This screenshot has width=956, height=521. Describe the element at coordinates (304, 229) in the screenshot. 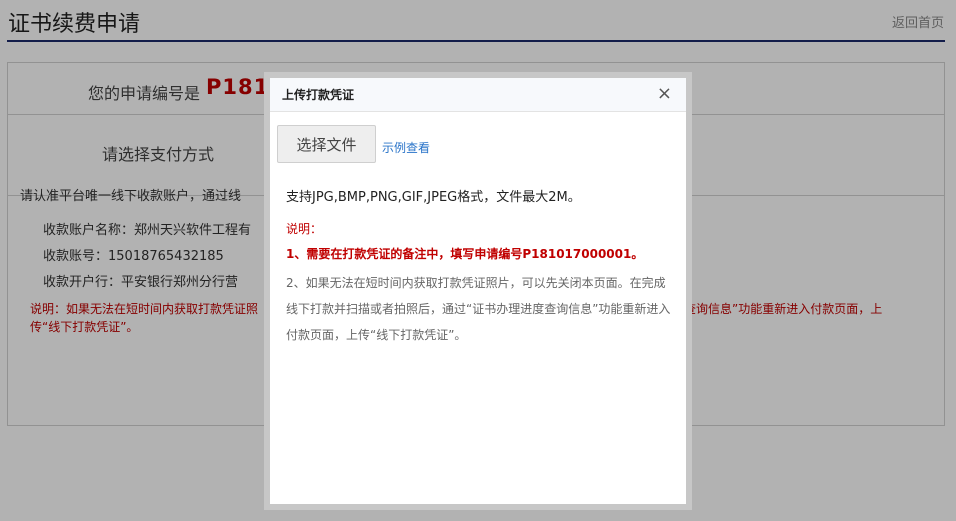

I see `description-label: 说明：` at that location.